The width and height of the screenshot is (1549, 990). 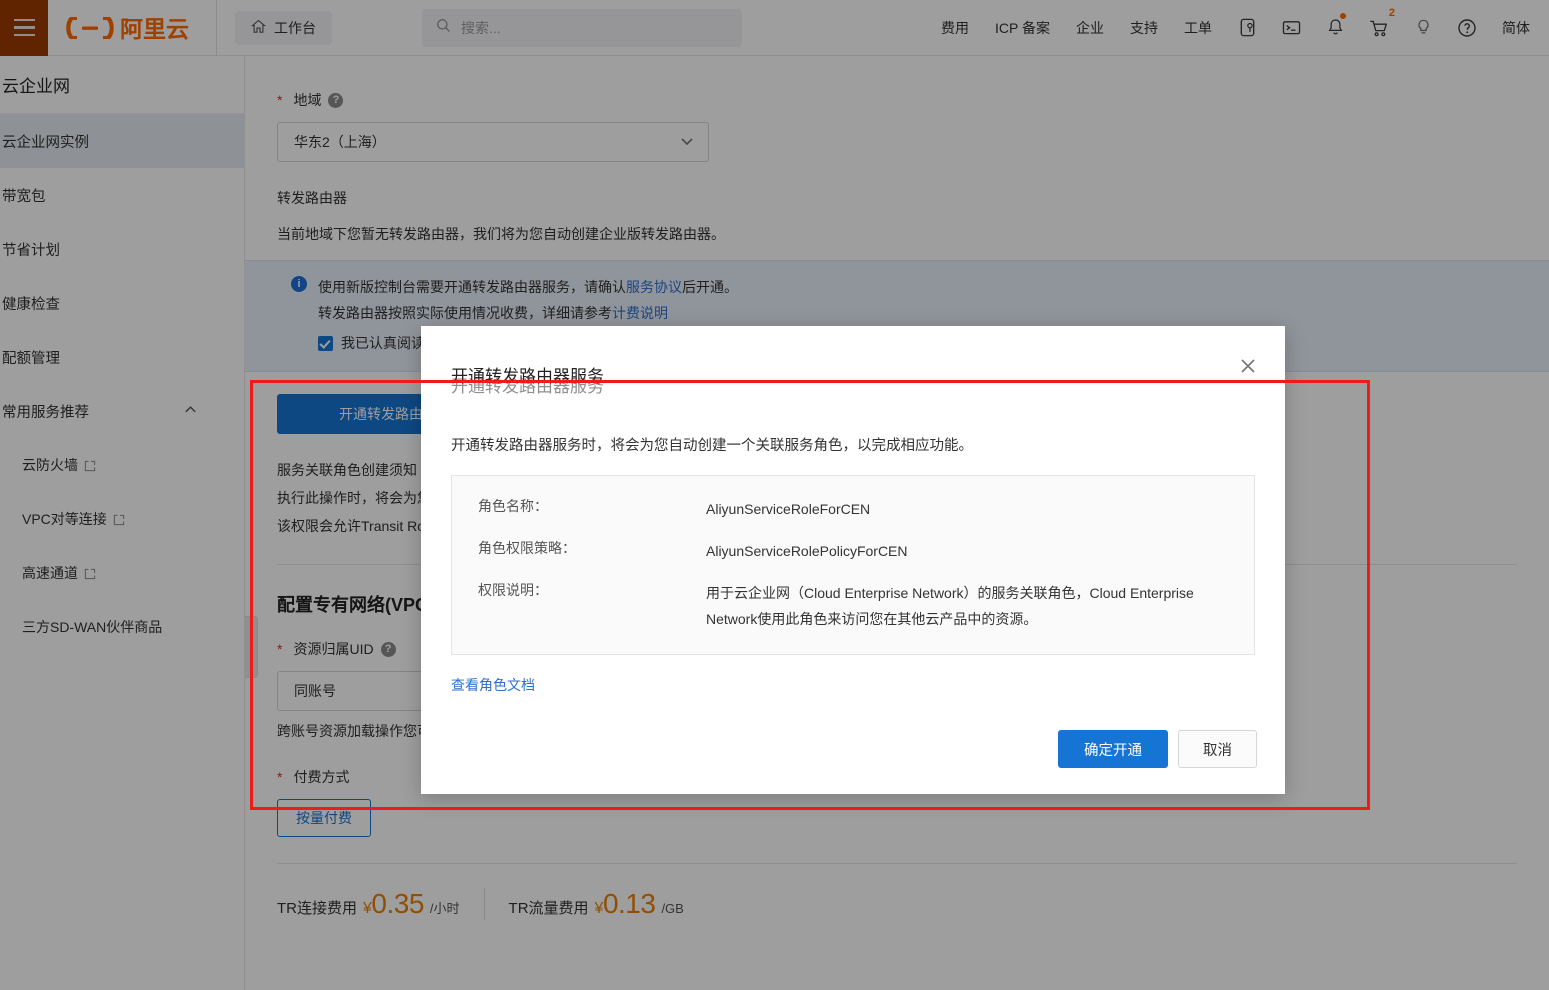 I want to click on header-nav-support: 支持, so click(x=1144, y=28).